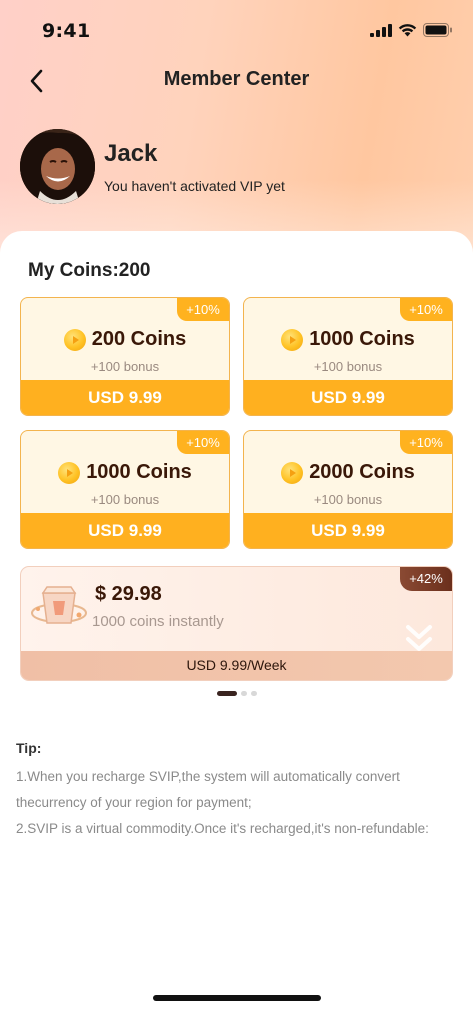 This screenshot has width=473, height=1024. I want to click on status-icons, so click(411, 30).